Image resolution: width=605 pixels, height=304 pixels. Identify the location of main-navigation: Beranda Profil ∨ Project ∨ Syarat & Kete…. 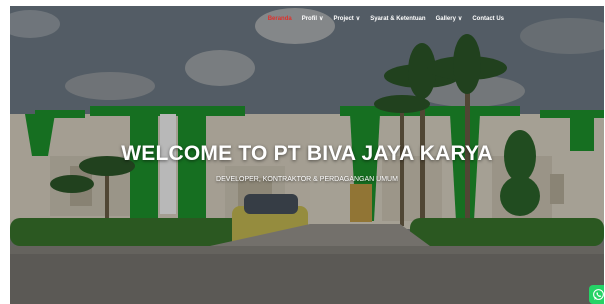
(386, 19).